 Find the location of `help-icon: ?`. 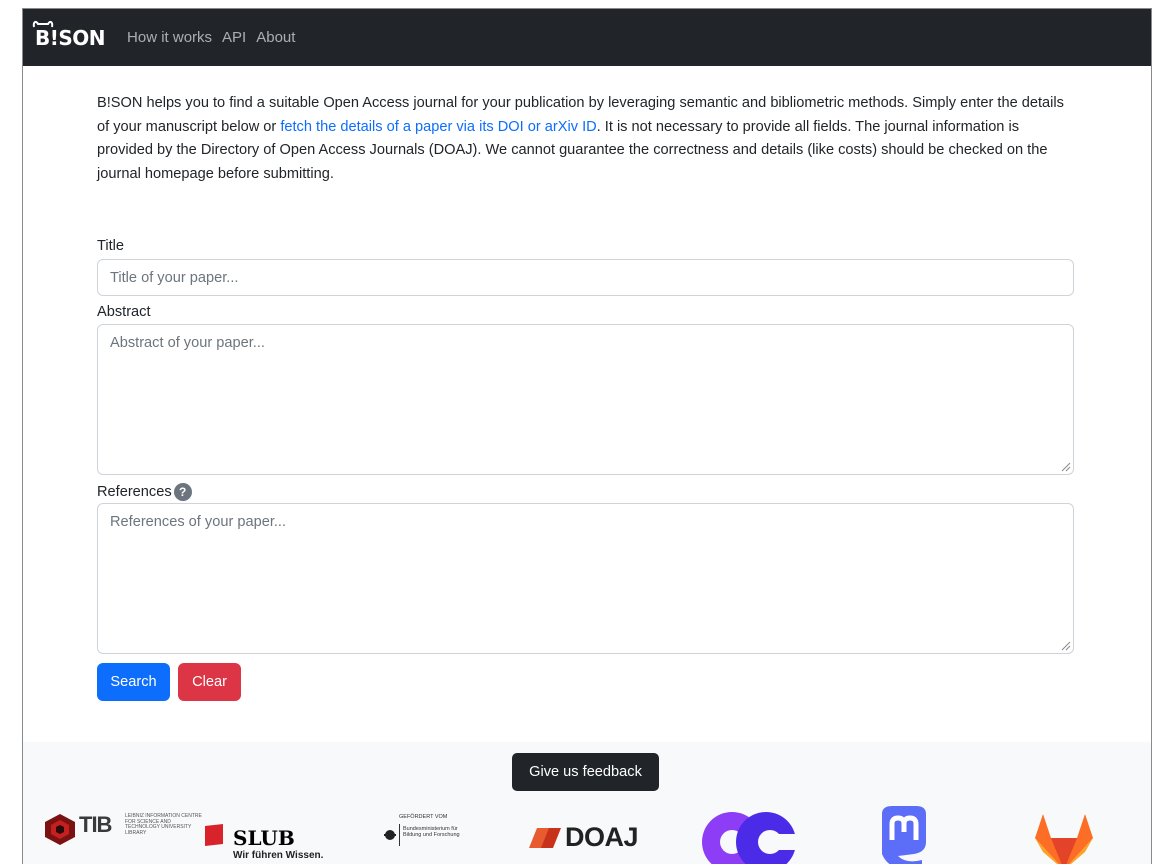

help-icon: ? is located at coordinates (182, 492).